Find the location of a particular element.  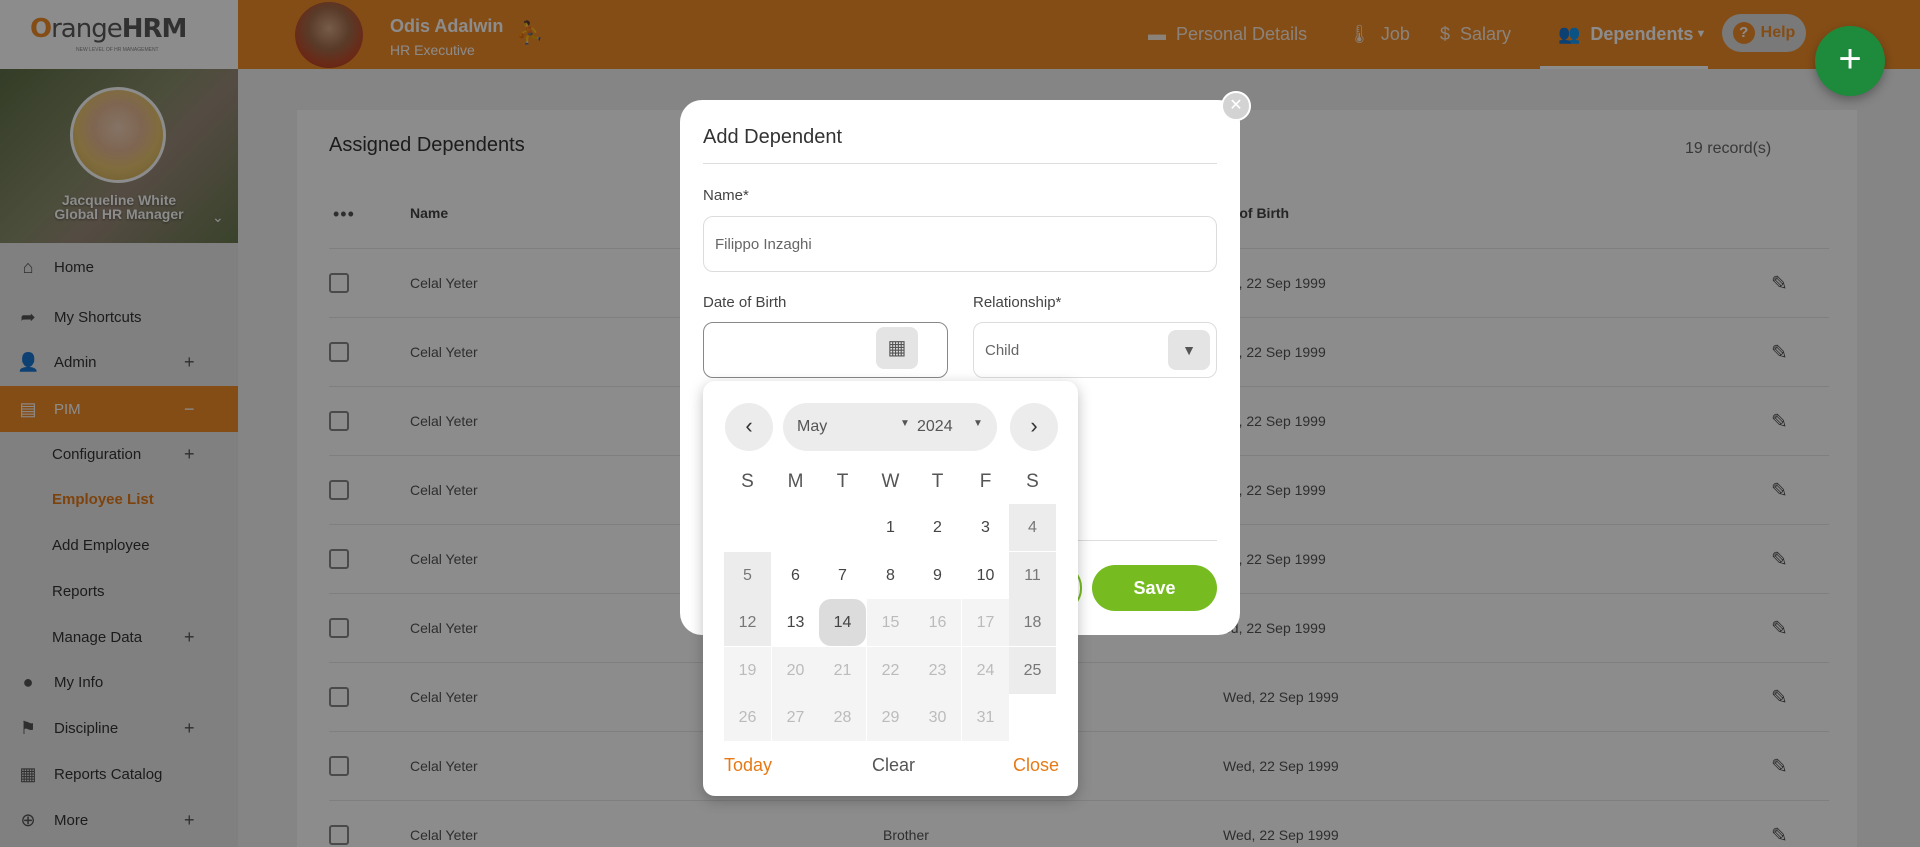

relationship-value: Child is located at coordinates (1002, 350).